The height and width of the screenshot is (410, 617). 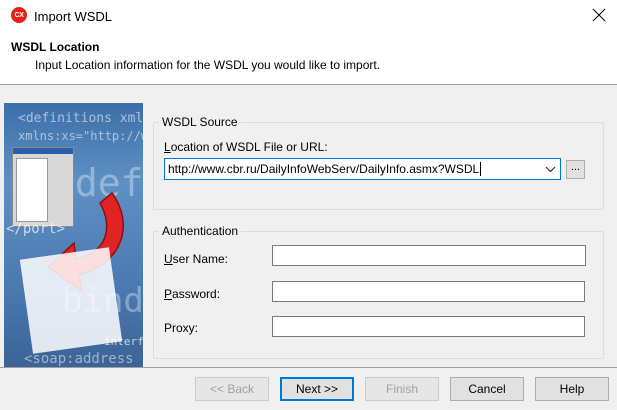 I want to click on page-title: WSDL Location, so click(x=55, y=47).